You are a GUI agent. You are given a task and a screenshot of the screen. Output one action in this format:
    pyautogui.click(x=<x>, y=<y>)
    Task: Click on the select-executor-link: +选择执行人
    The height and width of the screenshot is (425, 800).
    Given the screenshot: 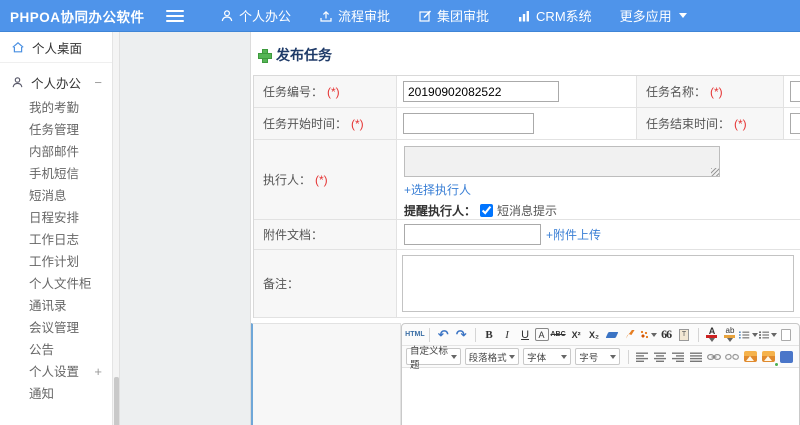 What is the action you would take?
    pyautogui.click(x=437, y=189)
    